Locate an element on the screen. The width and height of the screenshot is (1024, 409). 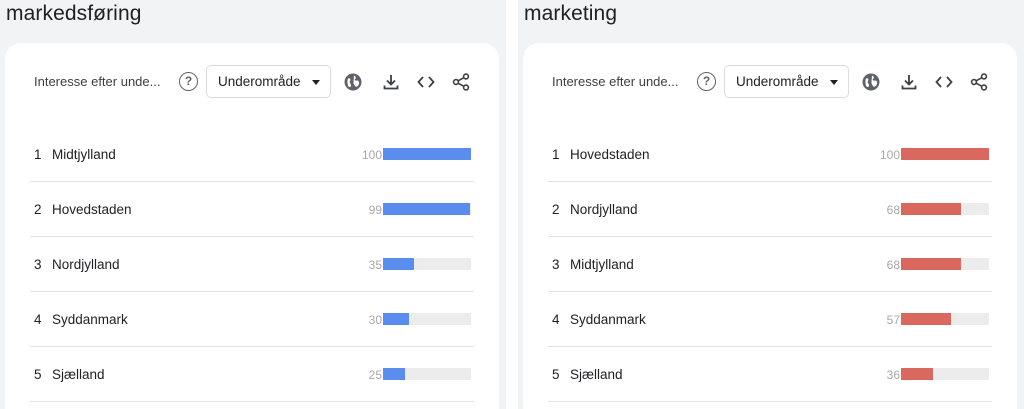
list-item: 1 Hovedstaden 100 is located at coordinates (770, 154).